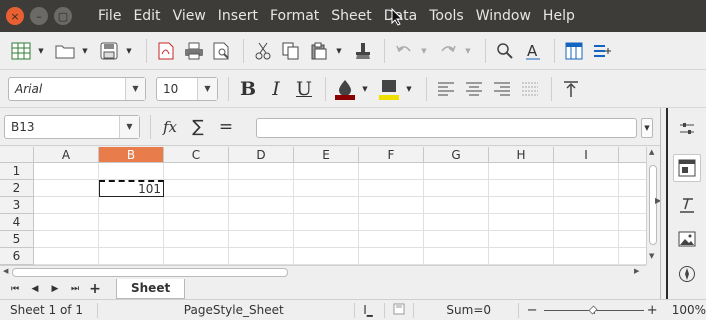 This screenshot has width=706, height=320. I want to click on first-sheet-icon: ⏮, so click(15, 289).